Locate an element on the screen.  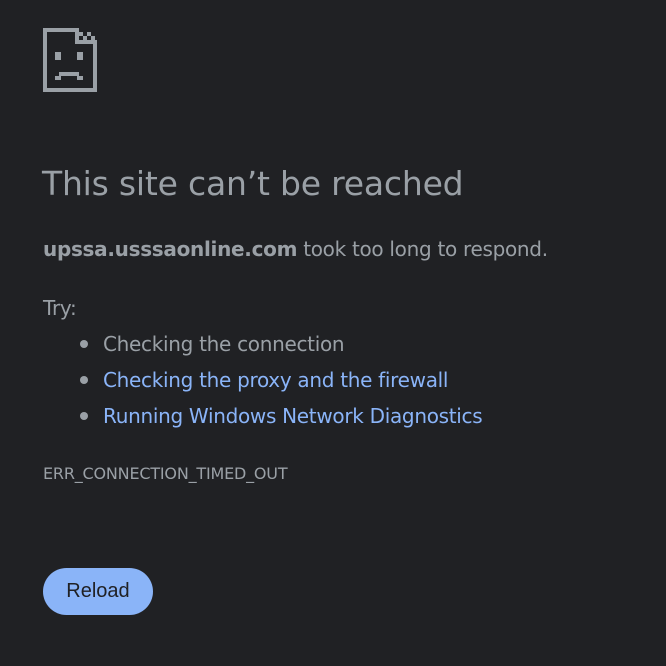
suggestion-item: Running Windows Network Diagnostics is located at coordinates (263, 420).